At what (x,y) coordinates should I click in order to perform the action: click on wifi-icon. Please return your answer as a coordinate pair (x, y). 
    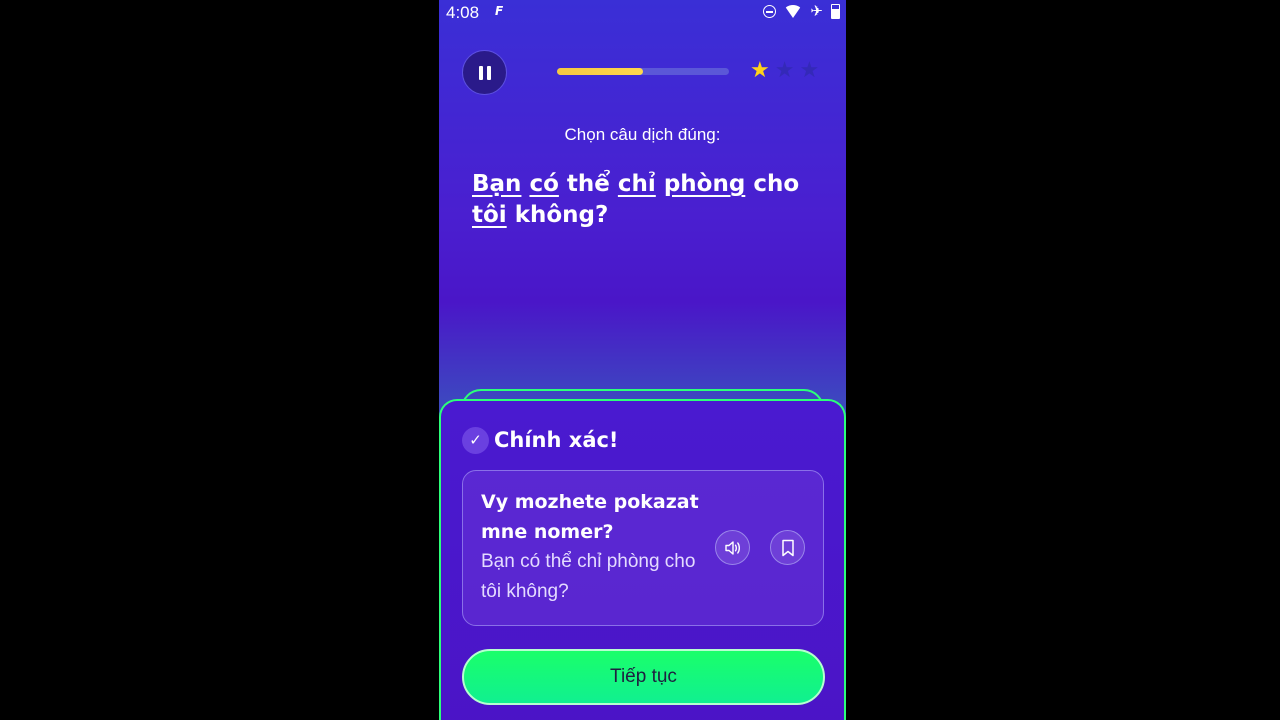
    Looking at the image, I should click on (793, 11).